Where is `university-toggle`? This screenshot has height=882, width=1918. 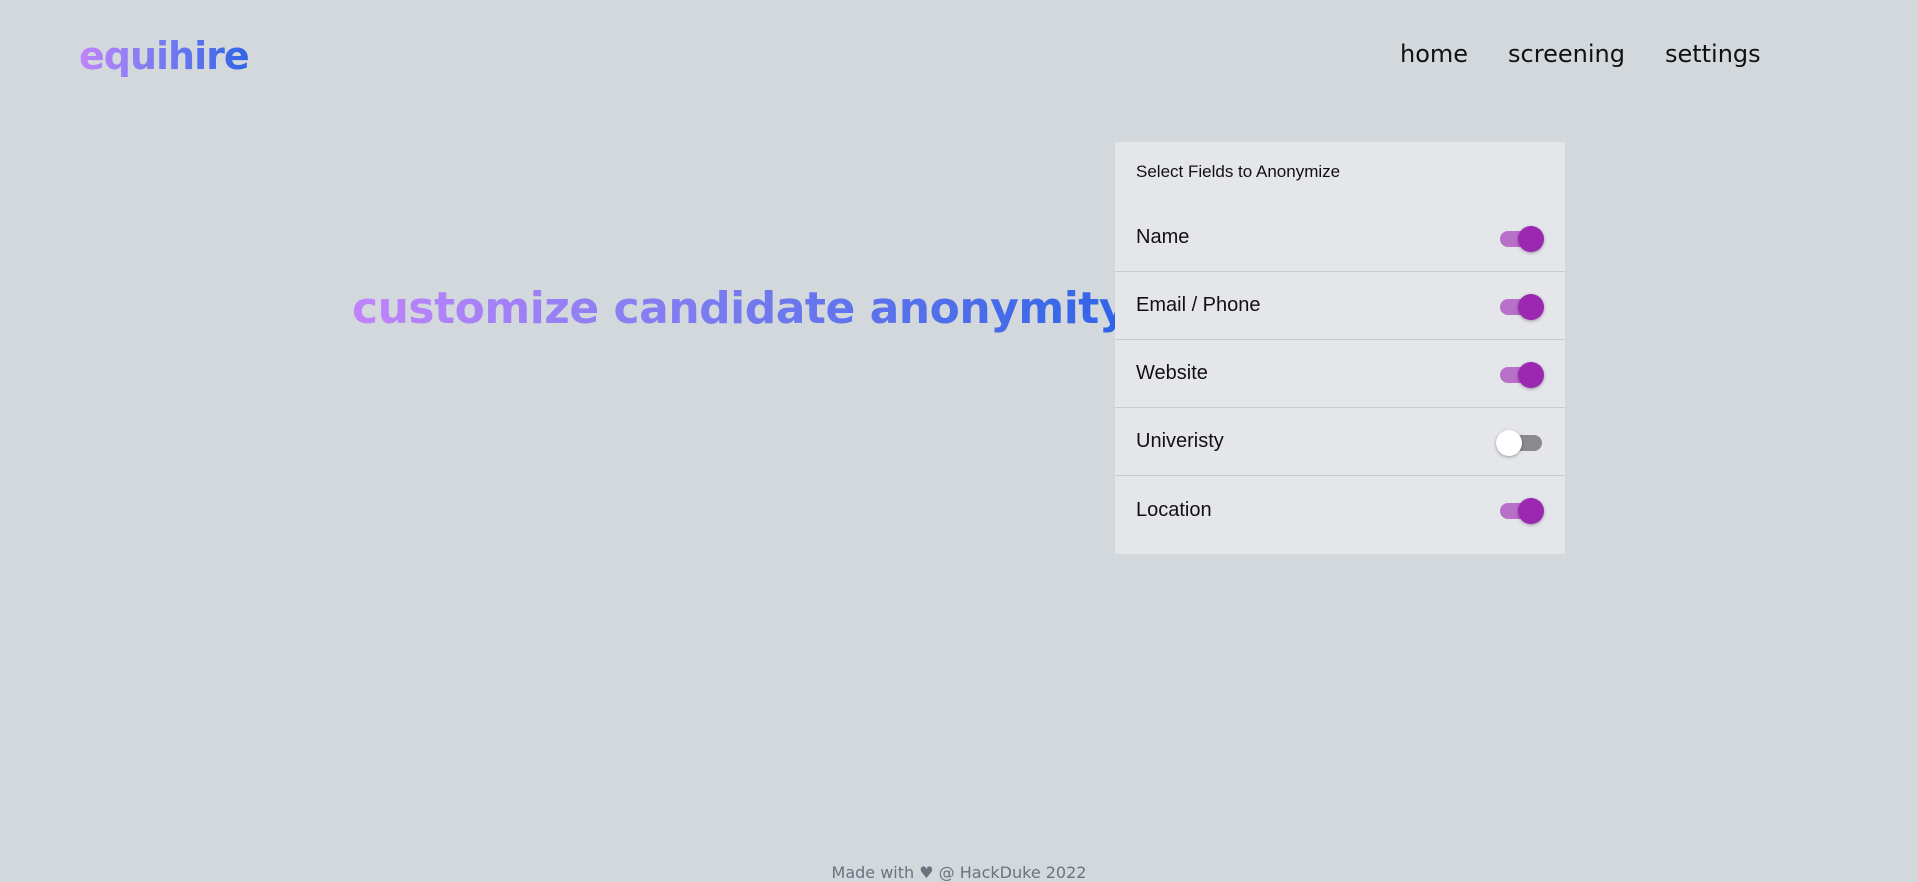 university-toggle is located at coordinates (1520, 442).